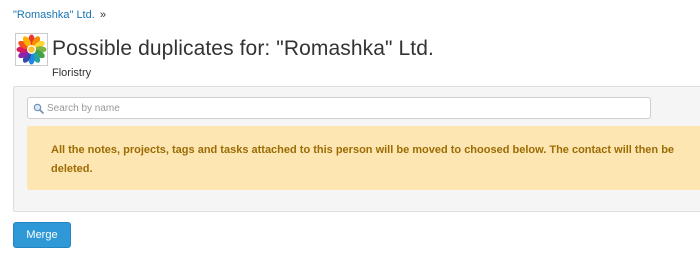 The image size is (700, 256). Describe the element at coordinates (54, 15) in the screenshot. I see `breadcrumb-company-link: "Romashka" Ltd.` at that location.